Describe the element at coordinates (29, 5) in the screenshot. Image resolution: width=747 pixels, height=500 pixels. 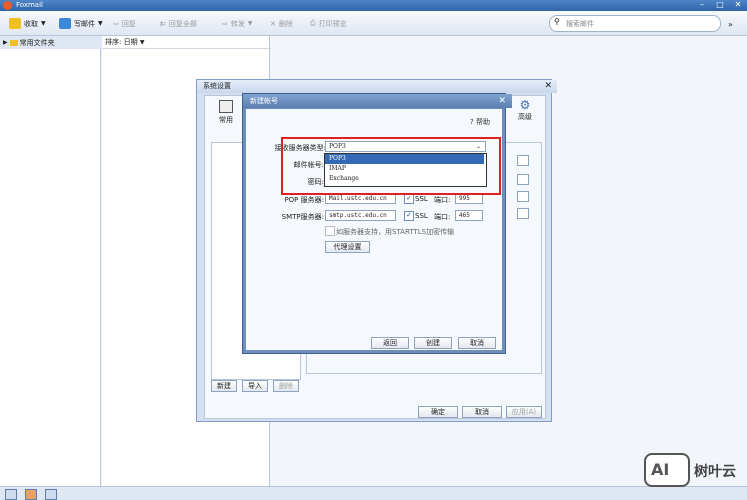
I see `app-title: Foxmail` at that location.